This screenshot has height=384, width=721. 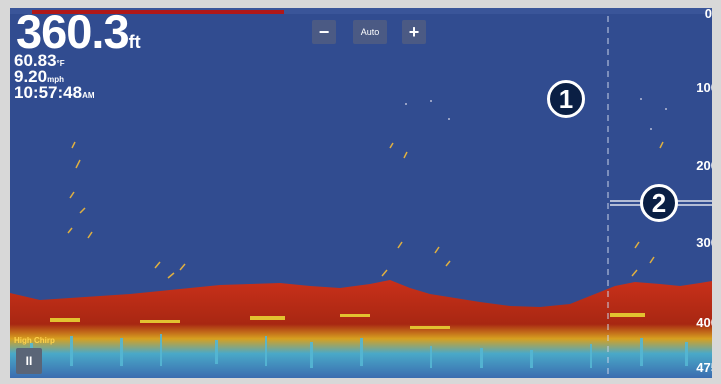 What do you see at coordinates (704, 367) in the screenshot?
I see `depth-scale-475: 475` at bounding box center [704, 367].